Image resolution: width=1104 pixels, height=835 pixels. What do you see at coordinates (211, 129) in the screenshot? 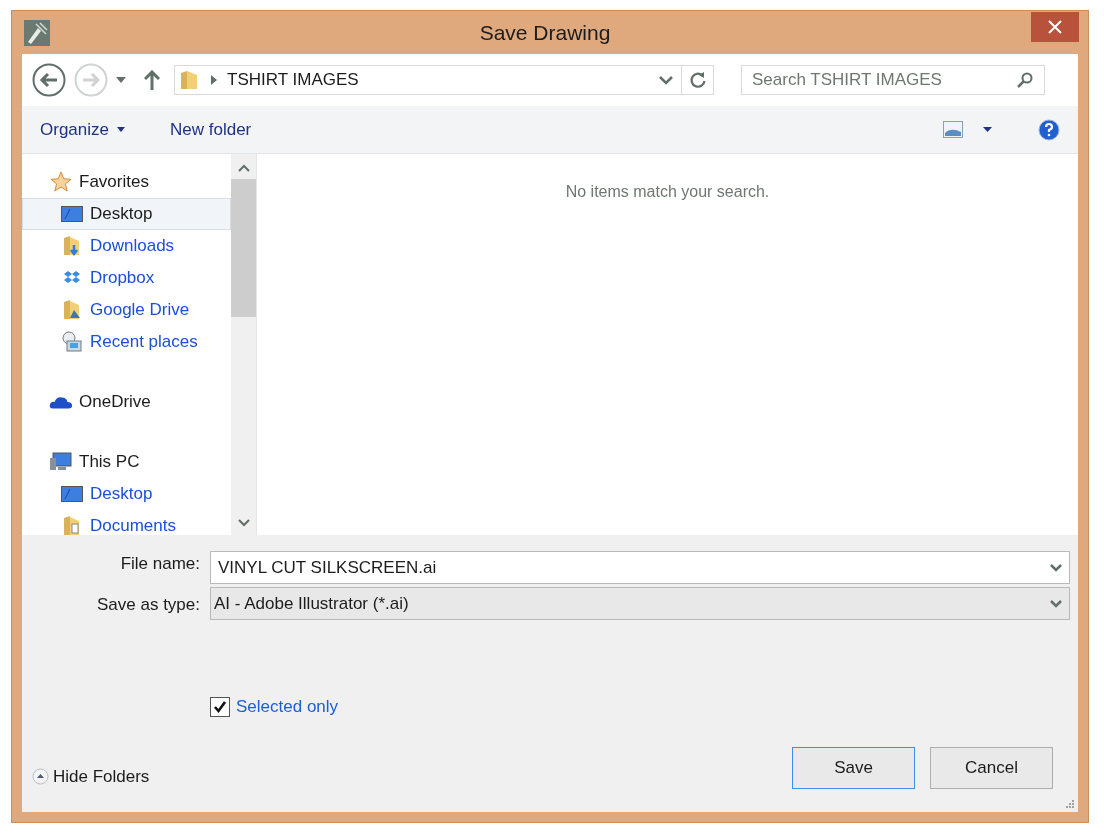
I see `new-folder-button: New folder` at bounding box center [211, 129].